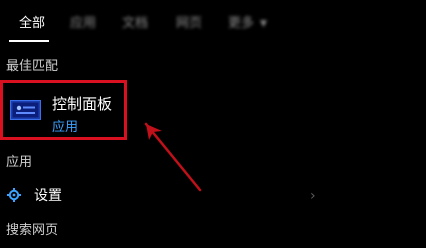 The image size is (426, 248). What do you see at coordinates (135, 24) in the screenshot?
I see `tab-documents: 文档` at bounding box center [135, 24].